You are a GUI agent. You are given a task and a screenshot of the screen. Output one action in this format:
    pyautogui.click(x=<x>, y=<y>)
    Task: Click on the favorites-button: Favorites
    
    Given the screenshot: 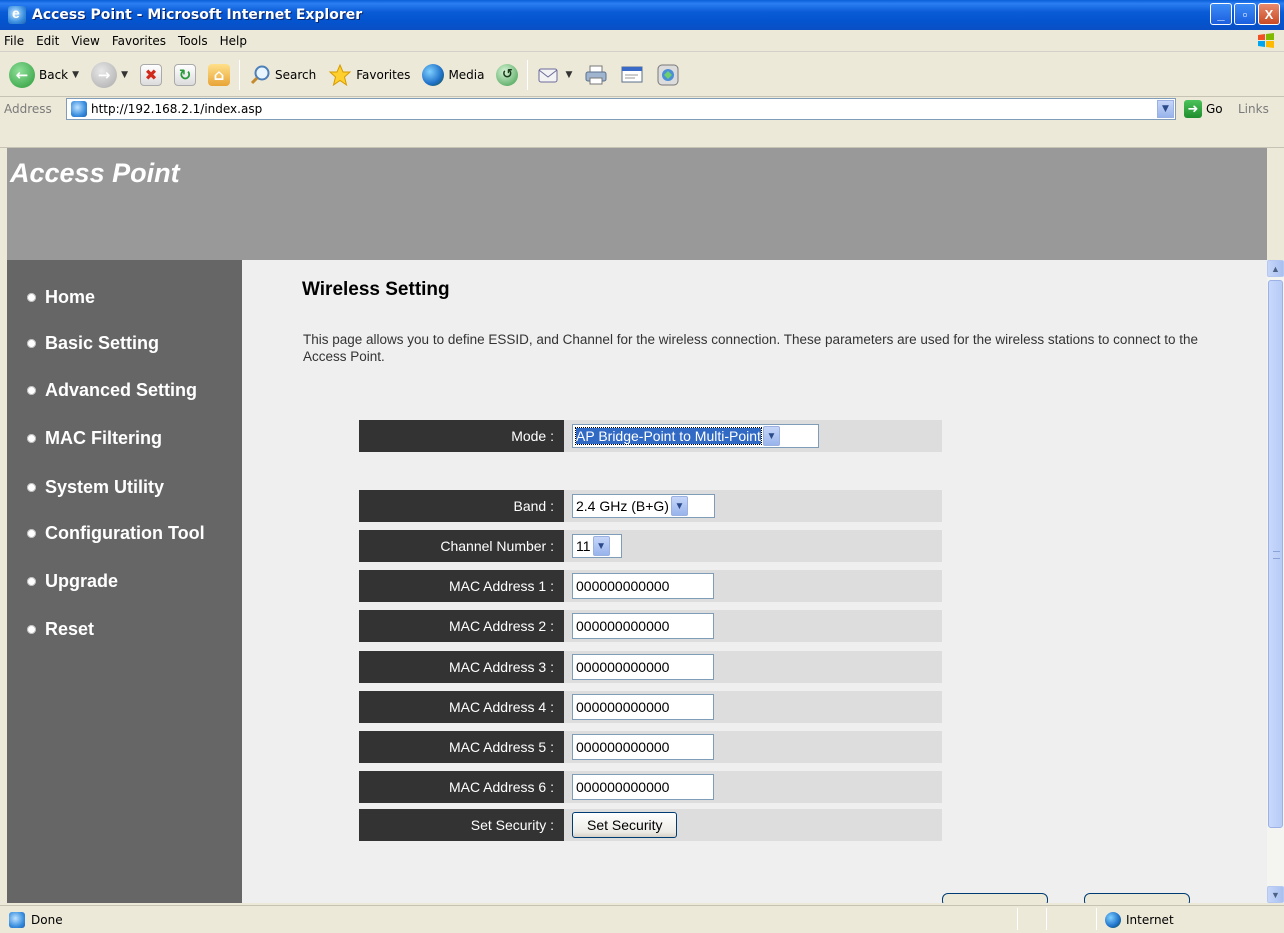 What is the action you would take?
    pyautogui.click(x=369, y=75)
    